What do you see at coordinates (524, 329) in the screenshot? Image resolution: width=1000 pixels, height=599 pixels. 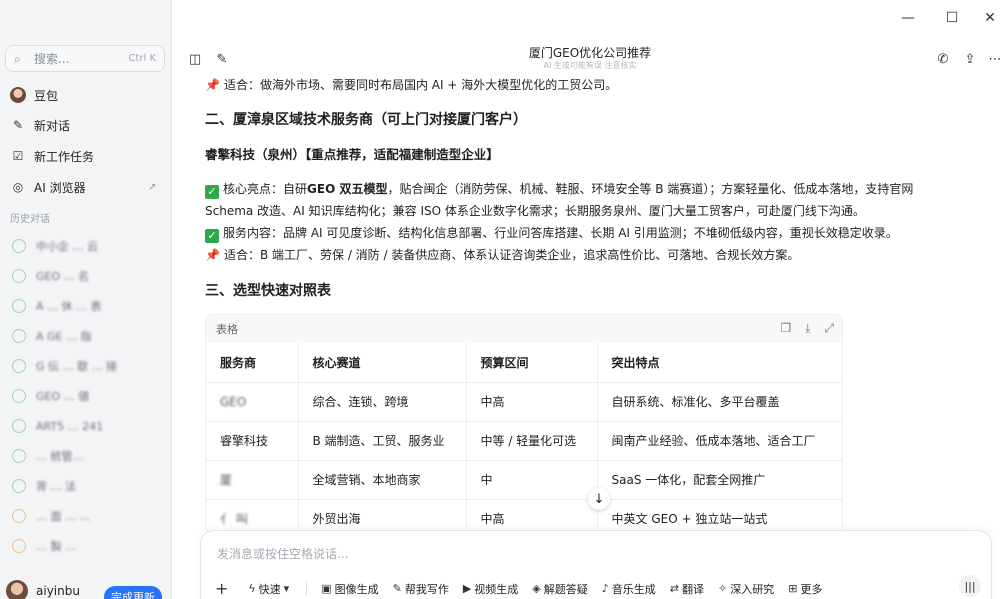 I see `table-header-bar: 表格 ❐ ⤓ ⤢` at bounding box center [524, 329].